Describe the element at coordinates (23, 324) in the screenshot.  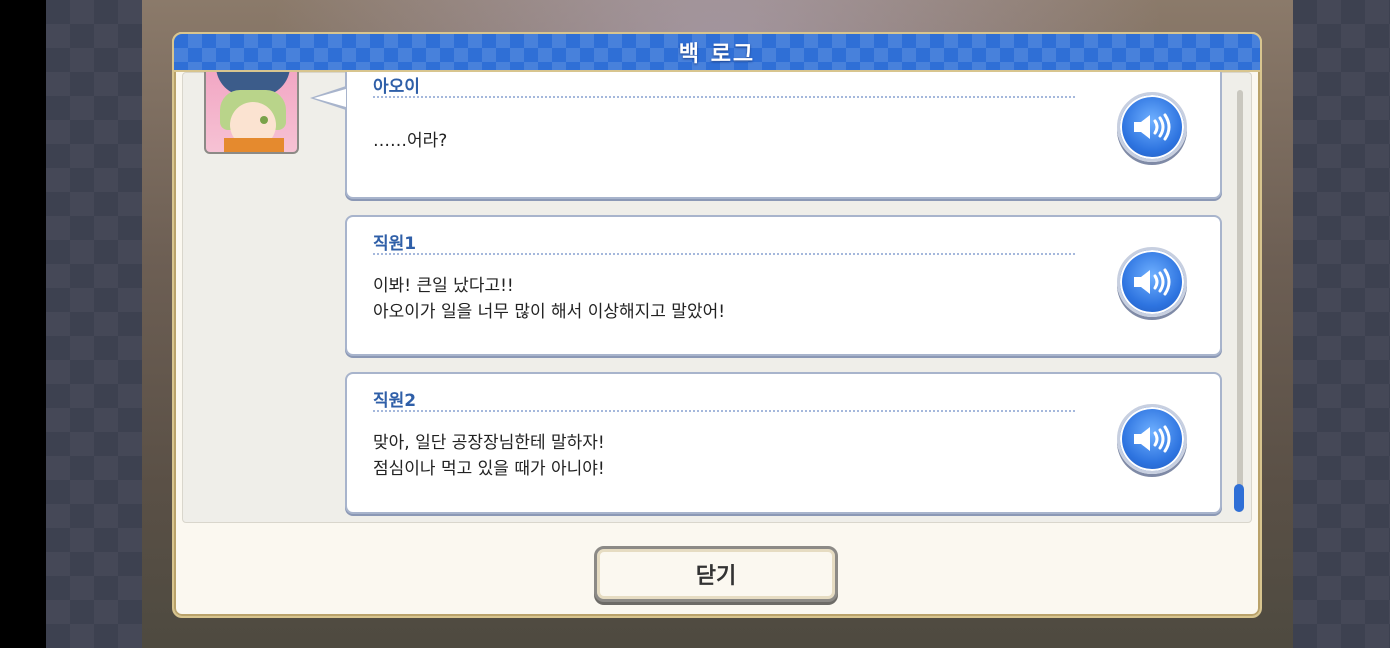
I see `letterbox-left` at that location.